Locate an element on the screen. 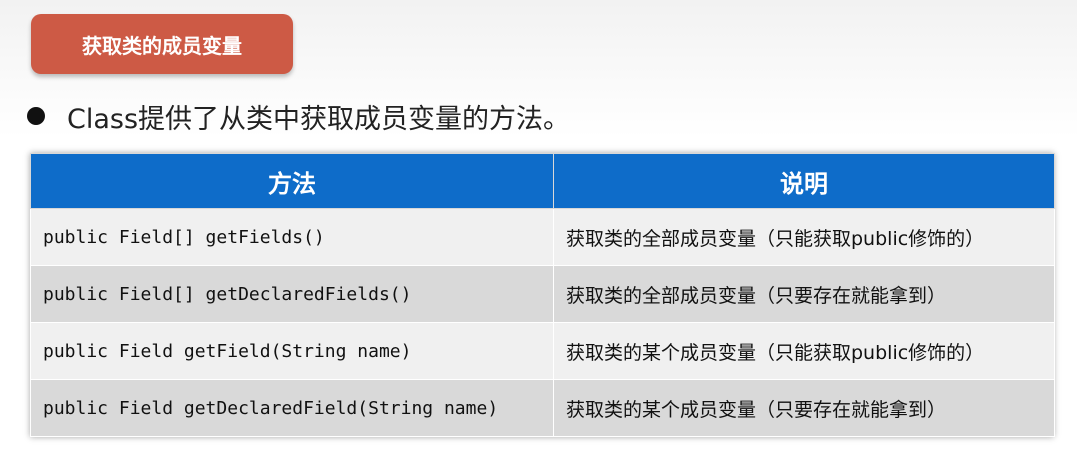 The image size is (1077, 459). method-cell: public Field[] getFields() is located at coordinates (292, 237).